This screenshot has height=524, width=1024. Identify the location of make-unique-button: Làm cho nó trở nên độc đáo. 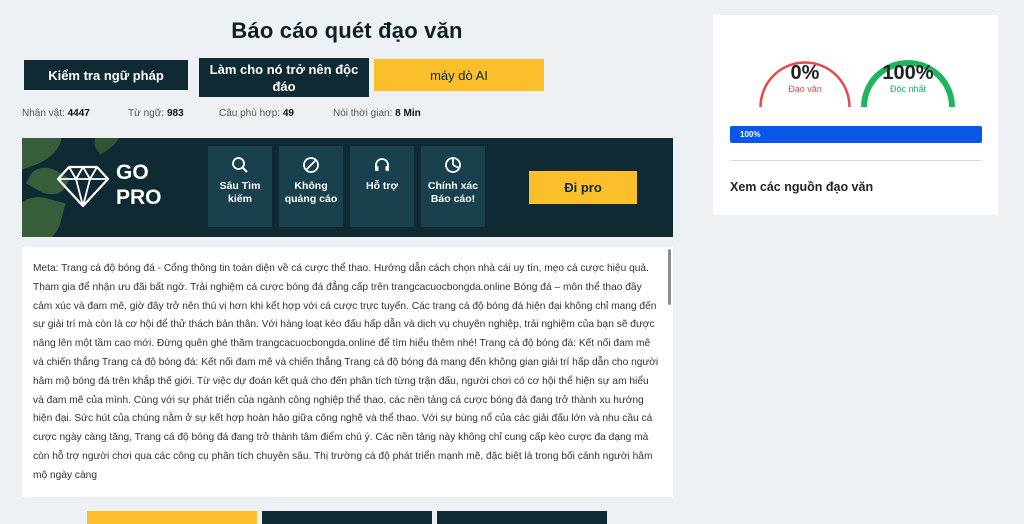
(284, 77).